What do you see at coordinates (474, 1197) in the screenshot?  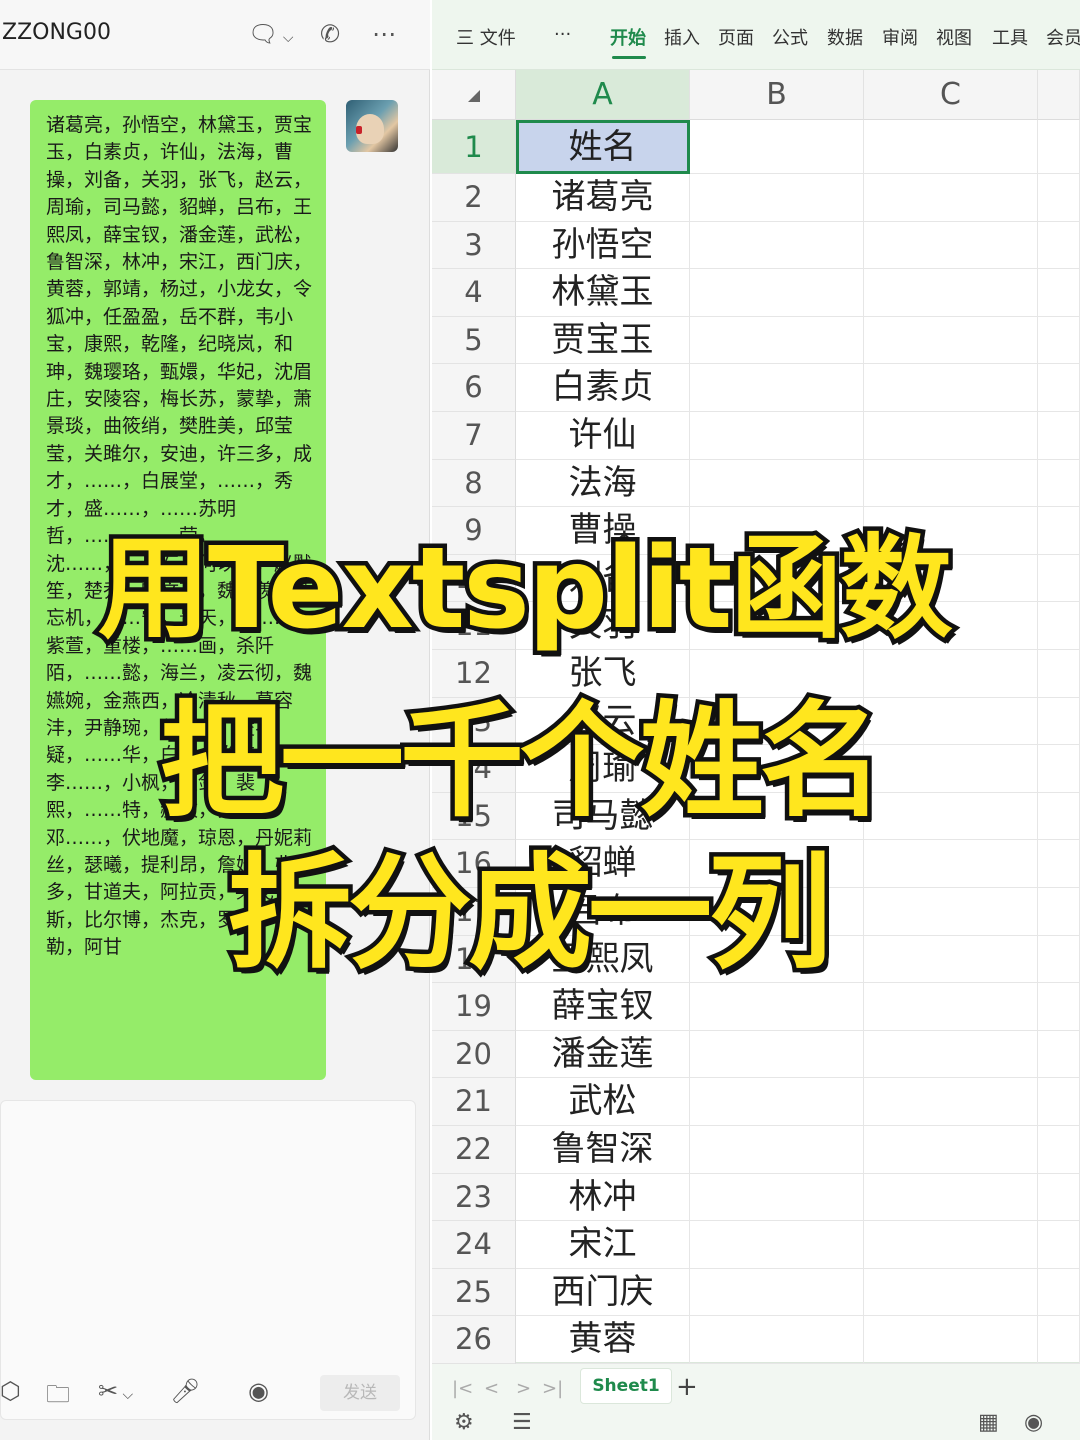 I see `row-header: 23` at bounding box center [474, 1197].